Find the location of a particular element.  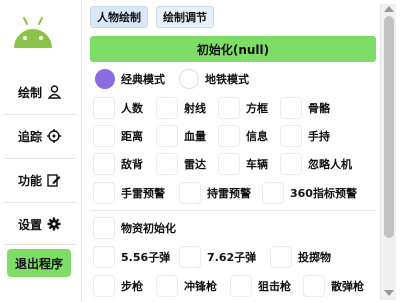

option-holding-grenade-warning: 持雷预警 is located at coordinates (215, 193).